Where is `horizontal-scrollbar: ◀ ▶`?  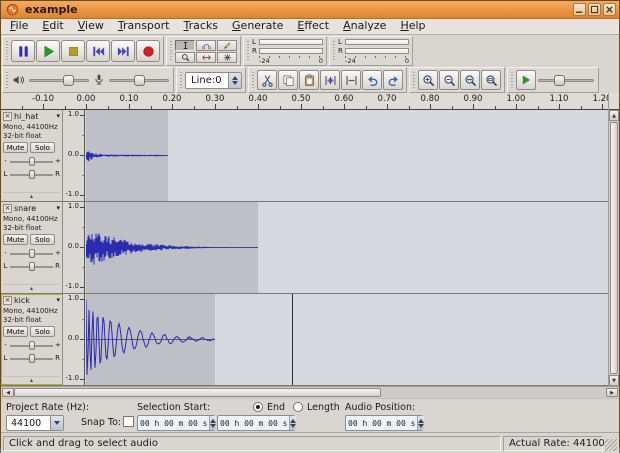 horizontal-scrollbar: ◀ ▶ is located at coordinates (310, 392).